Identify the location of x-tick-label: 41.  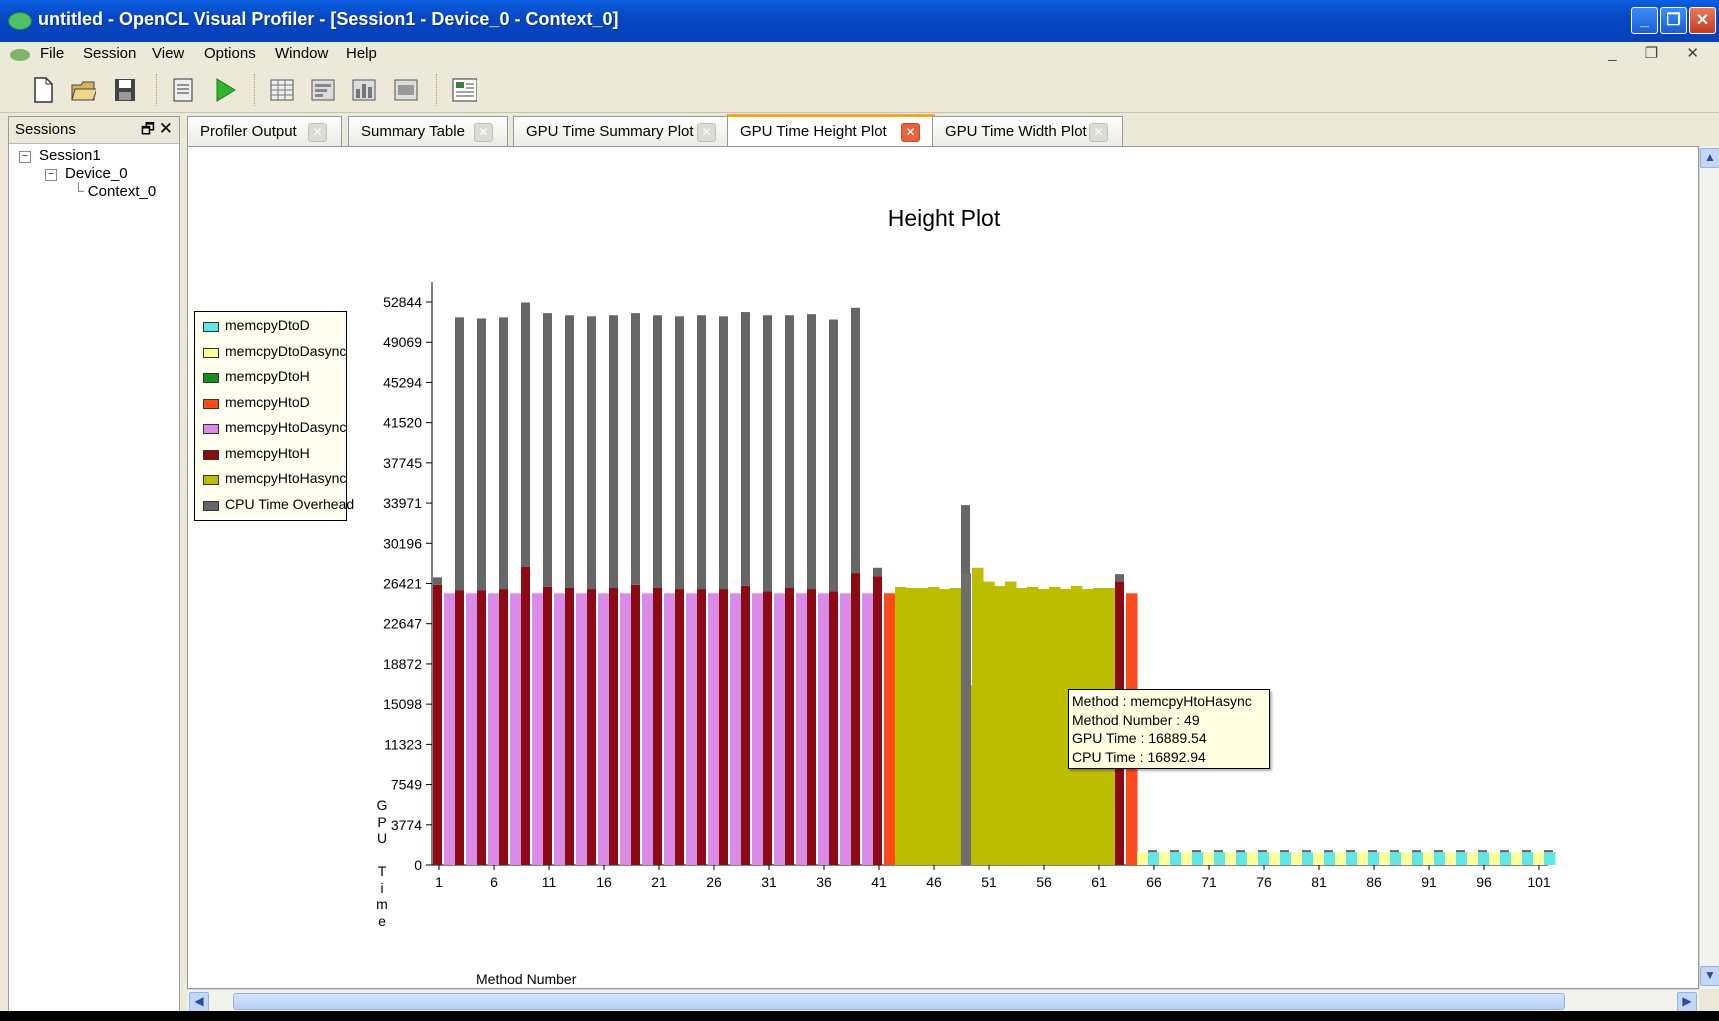
(879, 882).